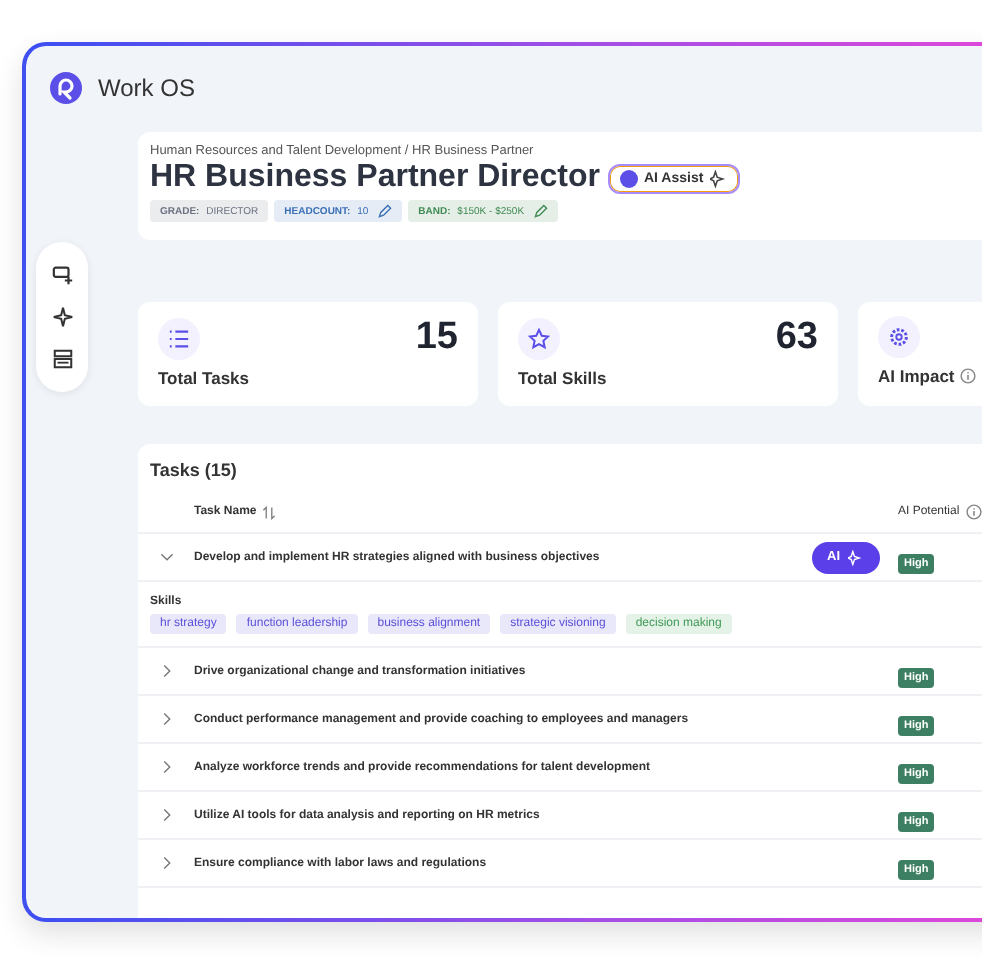 The width and height of the screenshot is (982, 964). Describe the element at coordinates (436, 338) in the screenshot. I see `stat-value: 15` at that location.